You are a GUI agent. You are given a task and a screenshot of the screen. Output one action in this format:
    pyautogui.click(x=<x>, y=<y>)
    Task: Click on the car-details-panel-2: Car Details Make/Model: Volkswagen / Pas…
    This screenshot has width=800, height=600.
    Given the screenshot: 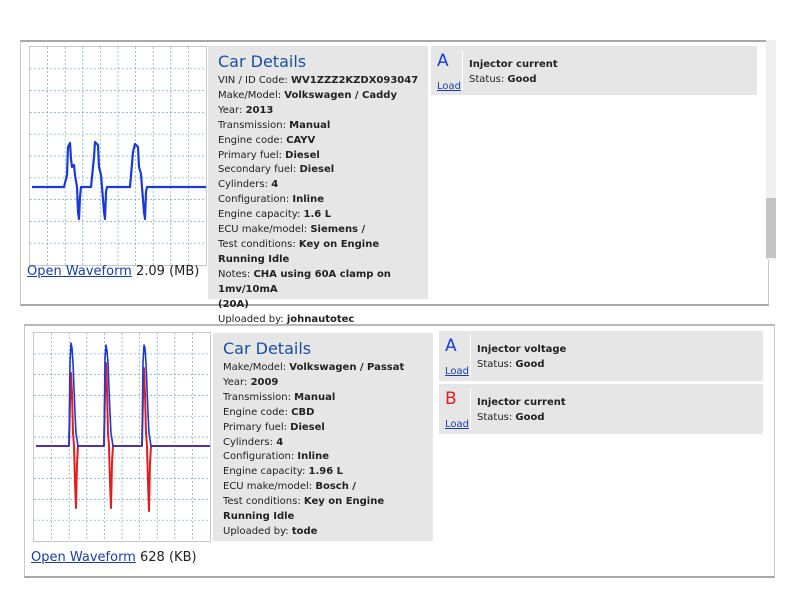 What is the action you would take?
    pyautogui.click(x=323, y=437)
    